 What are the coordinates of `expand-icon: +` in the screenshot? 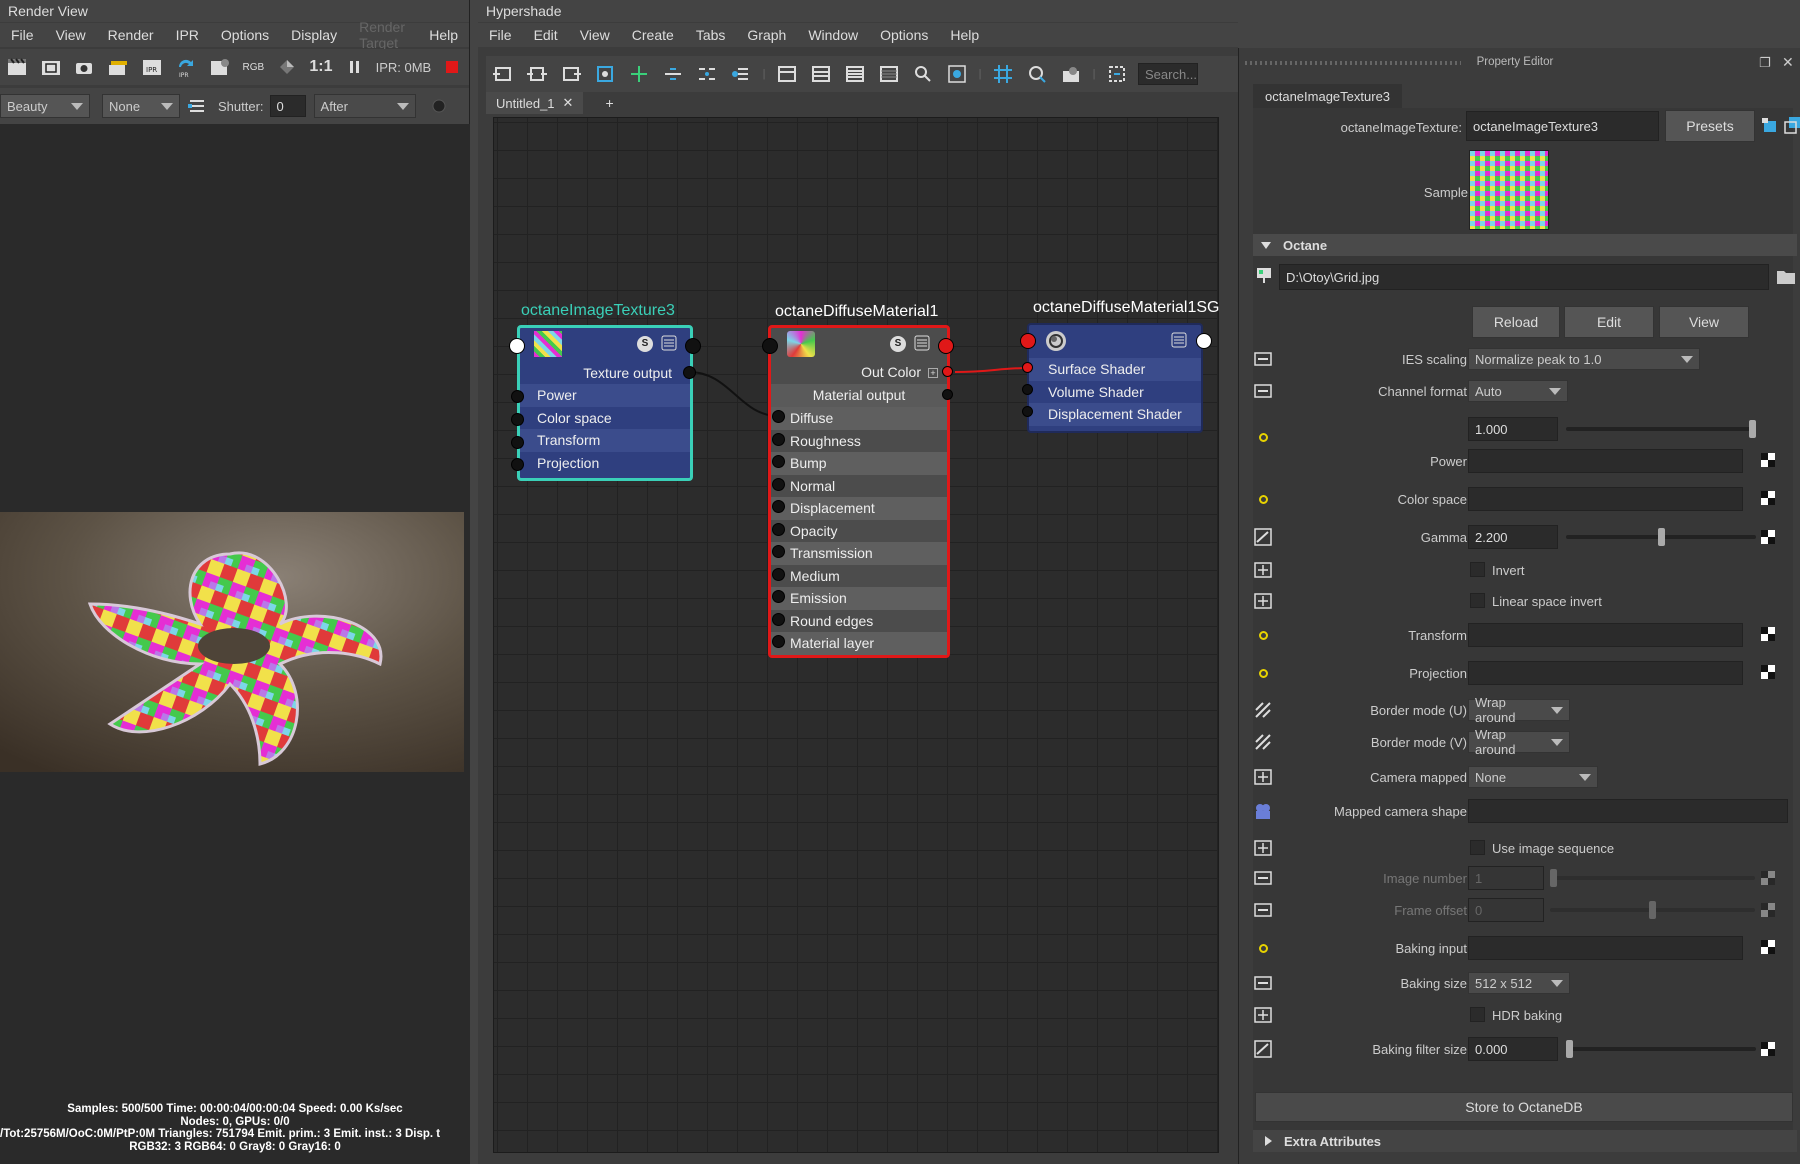 It's located at (933, 373).